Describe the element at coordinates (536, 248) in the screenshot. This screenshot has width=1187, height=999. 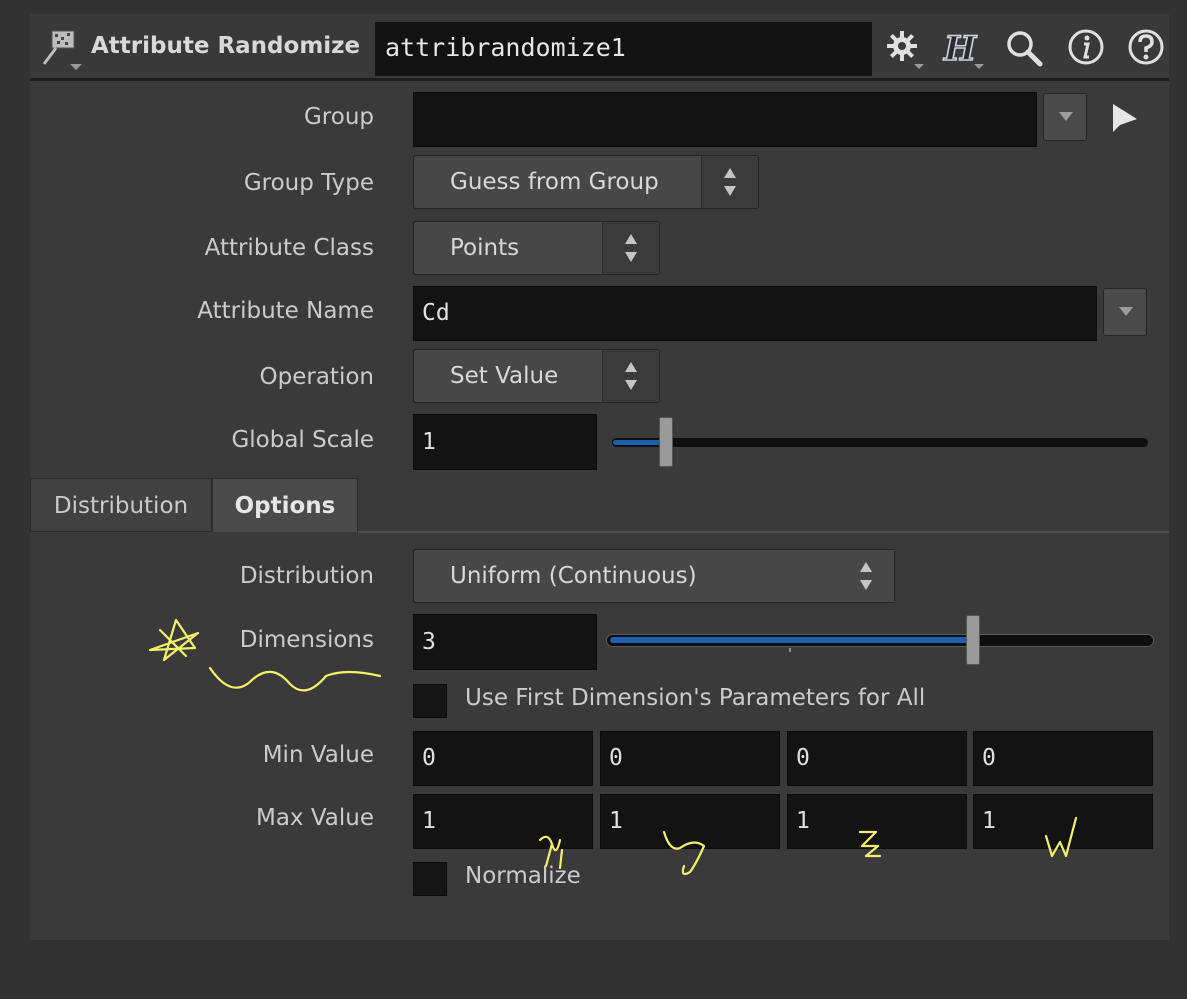
I see `attribute-class-menu: Points` at that location.